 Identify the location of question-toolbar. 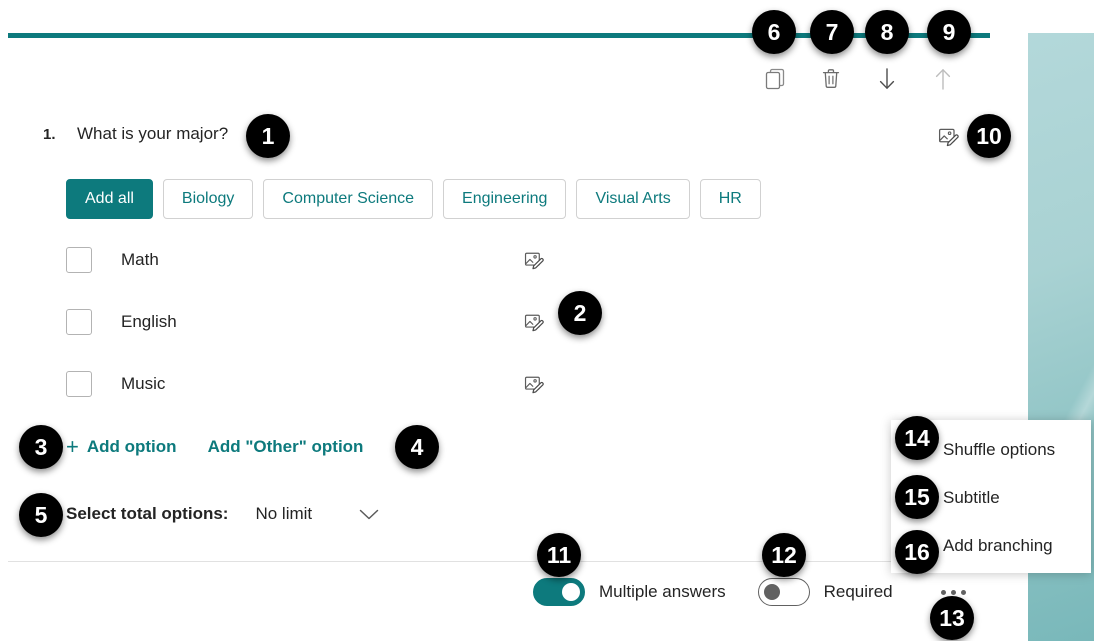
(859, 79).